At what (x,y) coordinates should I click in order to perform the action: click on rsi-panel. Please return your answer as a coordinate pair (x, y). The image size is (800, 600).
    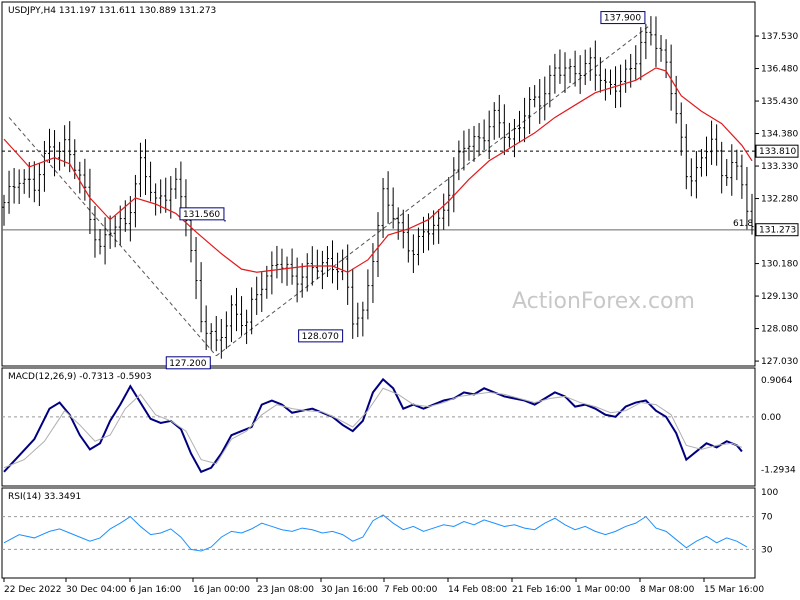
    Looking at the image, I should click on (378, 533).